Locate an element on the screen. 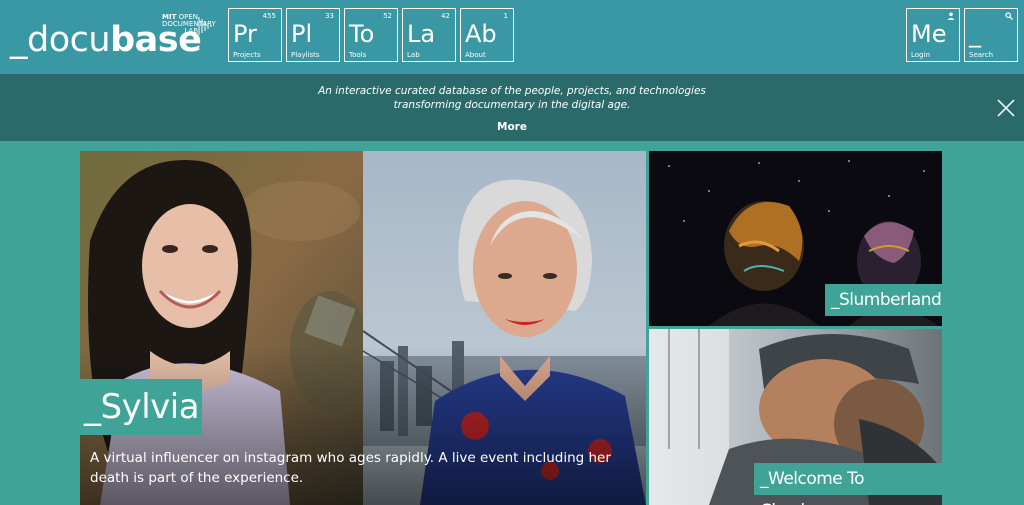  playlists-count: 33 is located at coordinates (329, 16).